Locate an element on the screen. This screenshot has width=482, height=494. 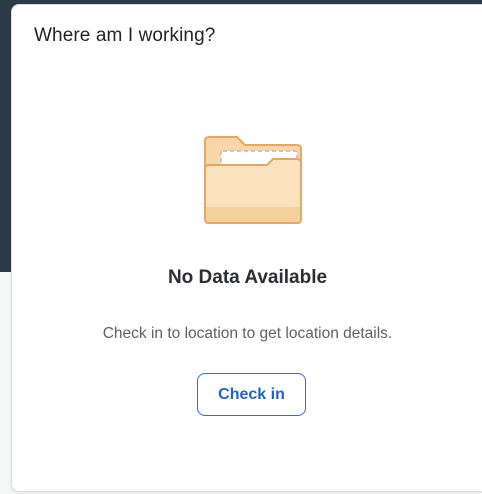
folder-icon is located at coordinates (253, 179).